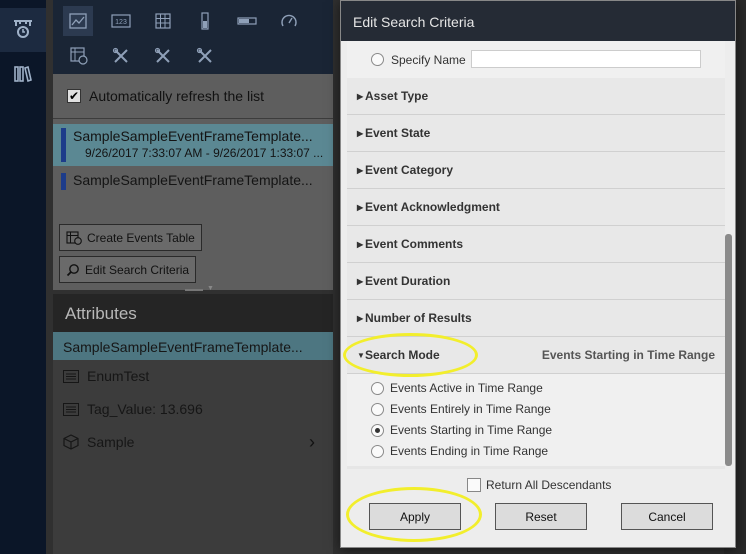  What do you see at coordinates (377, 59) in the screenshot?
I see `specify-name-radio` at bounding box center [377, 59].